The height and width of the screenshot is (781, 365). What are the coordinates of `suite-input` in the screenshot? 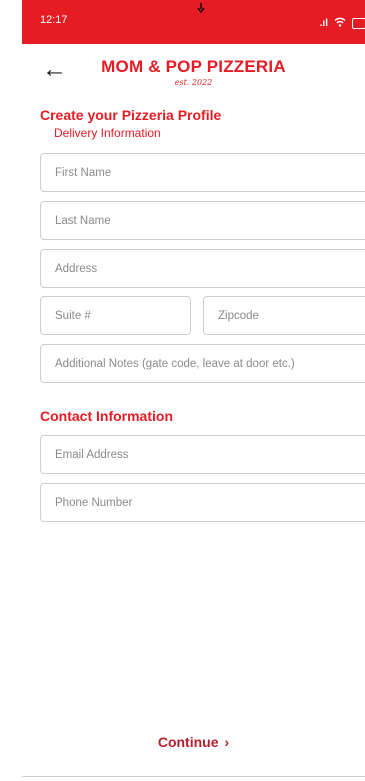 It's located at (121, 315).